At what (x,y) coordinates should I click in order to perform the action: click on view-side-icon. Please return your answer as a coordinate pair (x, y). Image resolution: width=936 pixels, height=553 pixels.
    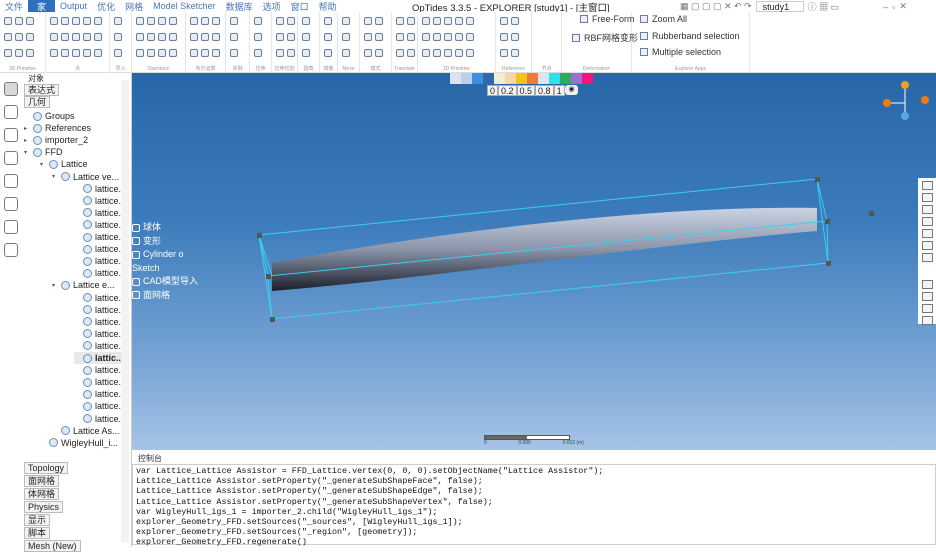
    Looking at the image, I should click on (927, 245).